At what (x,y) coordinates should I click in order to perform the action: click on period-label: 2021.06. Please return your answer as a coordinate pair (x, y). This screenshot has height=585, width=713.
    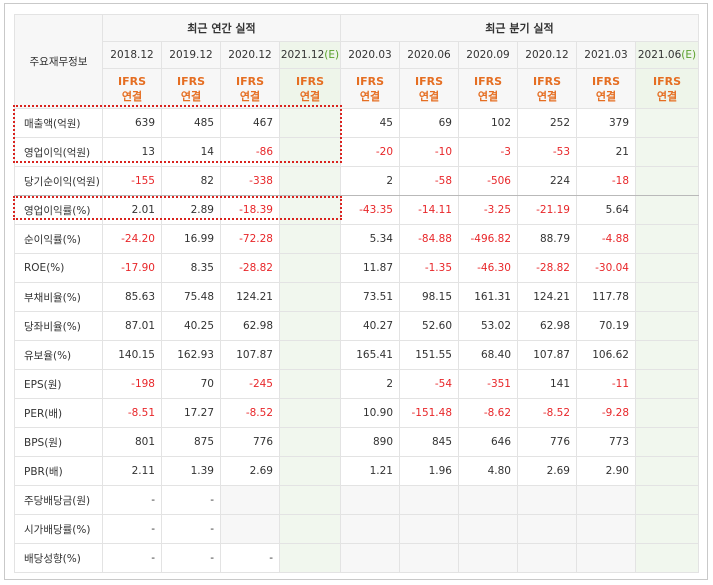
    Looking at the image, I should click on (659, 55).